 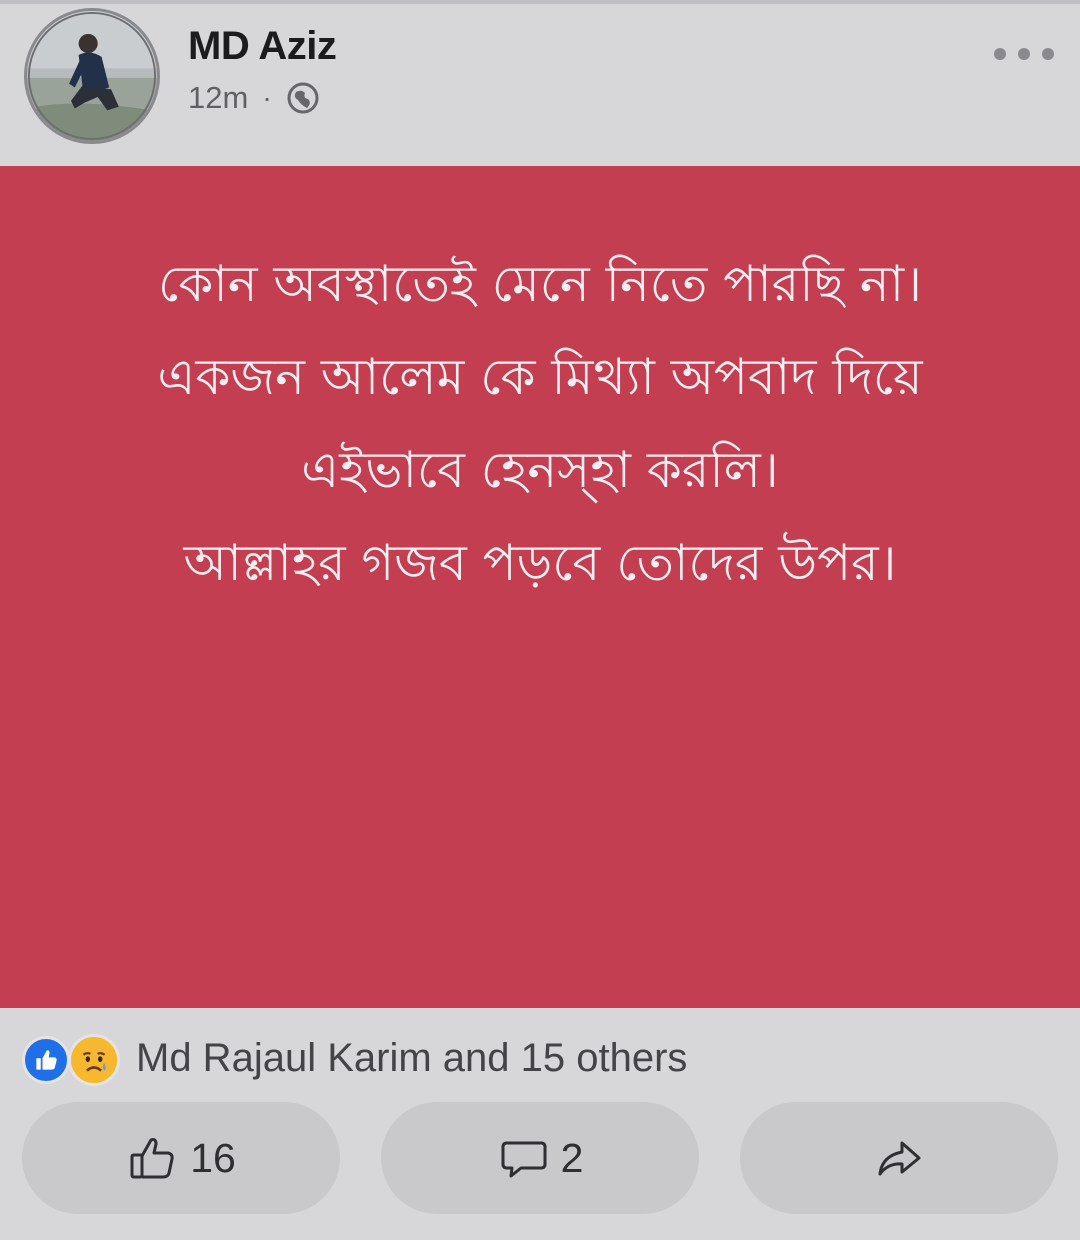 What do you see at coordinates (152, 1158) in the screenshot?
I see `thumbs-up-icon` at bounding box center [152, 1158].